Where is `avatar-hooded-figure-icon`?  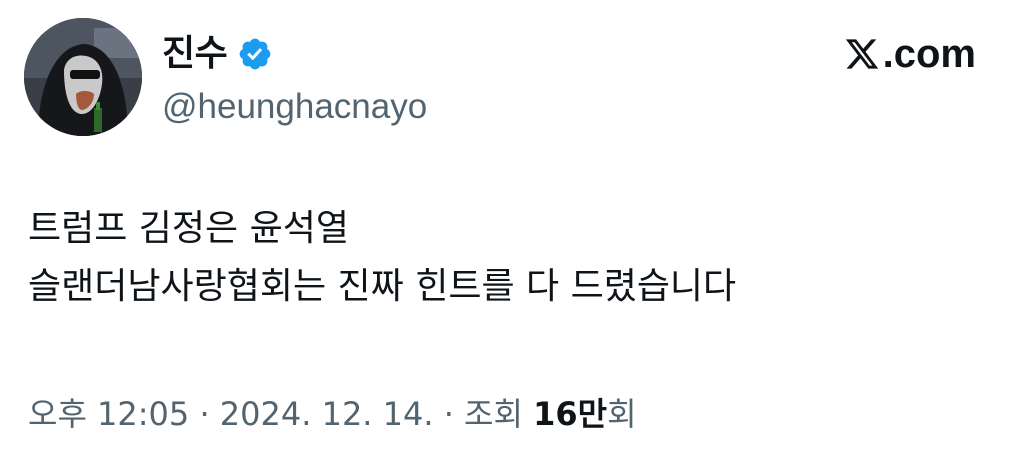
avatar-hooded-figure-icon is located at coordinates (83, 77).